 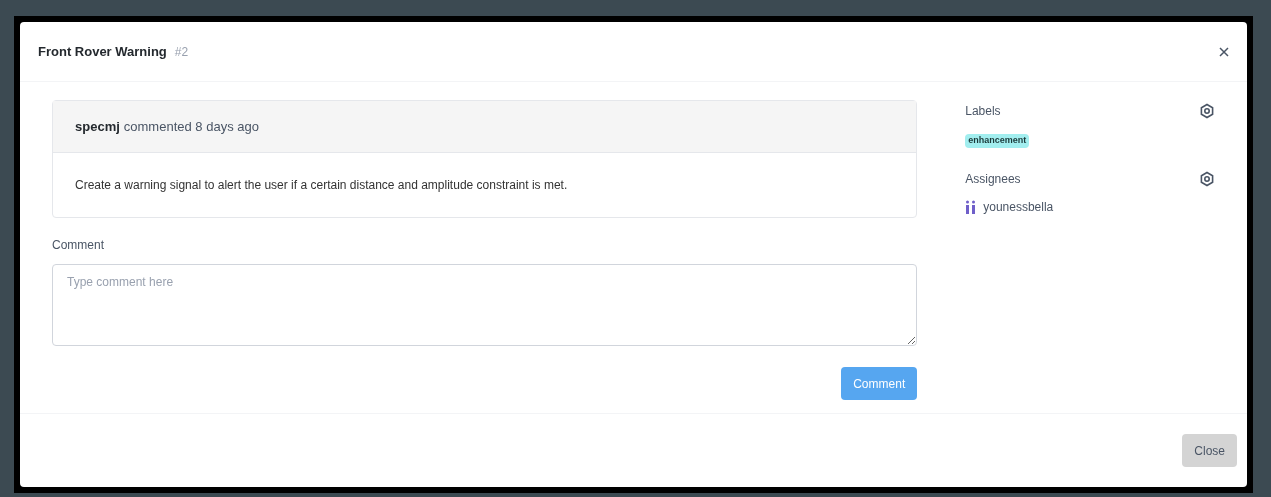 What do you see at coordinates (485, 305) in the screenshot?
I see `comment-field: Type comment here` at bounding box center [485, 305].